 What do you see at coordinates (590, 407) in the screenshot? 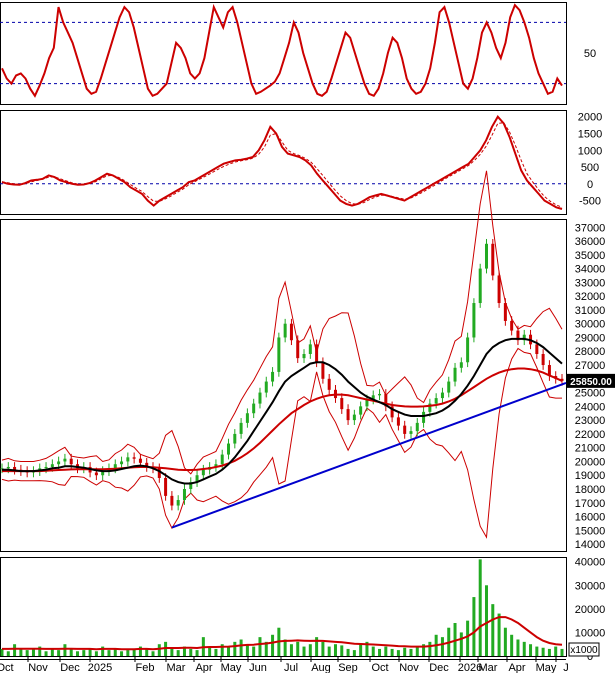
I see `price-tick-label: 24000` at bounding box center [590, 407].